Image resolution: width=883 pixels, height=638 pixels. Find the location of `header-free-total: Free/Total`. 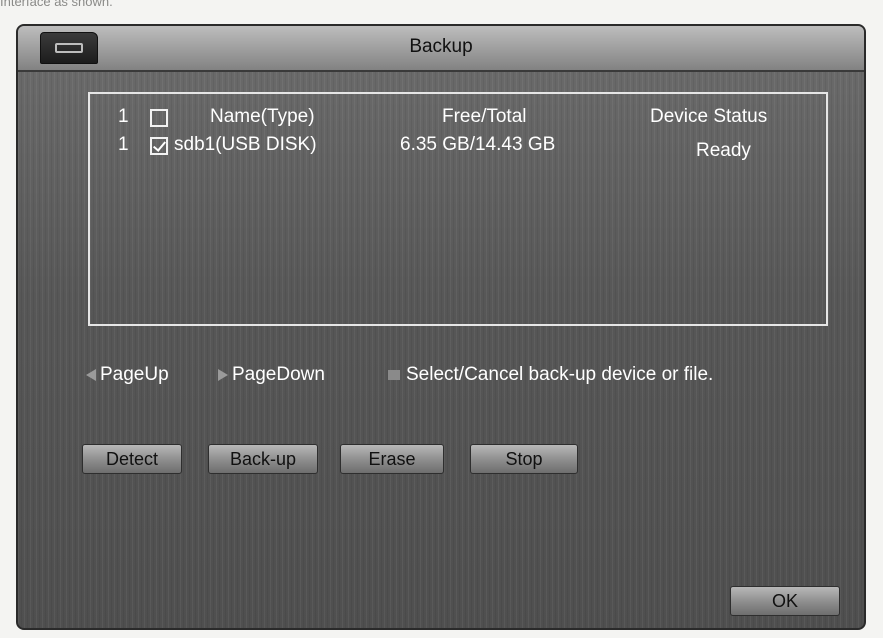

header-free-total: Free/Total is located at coordinates (484, 116).